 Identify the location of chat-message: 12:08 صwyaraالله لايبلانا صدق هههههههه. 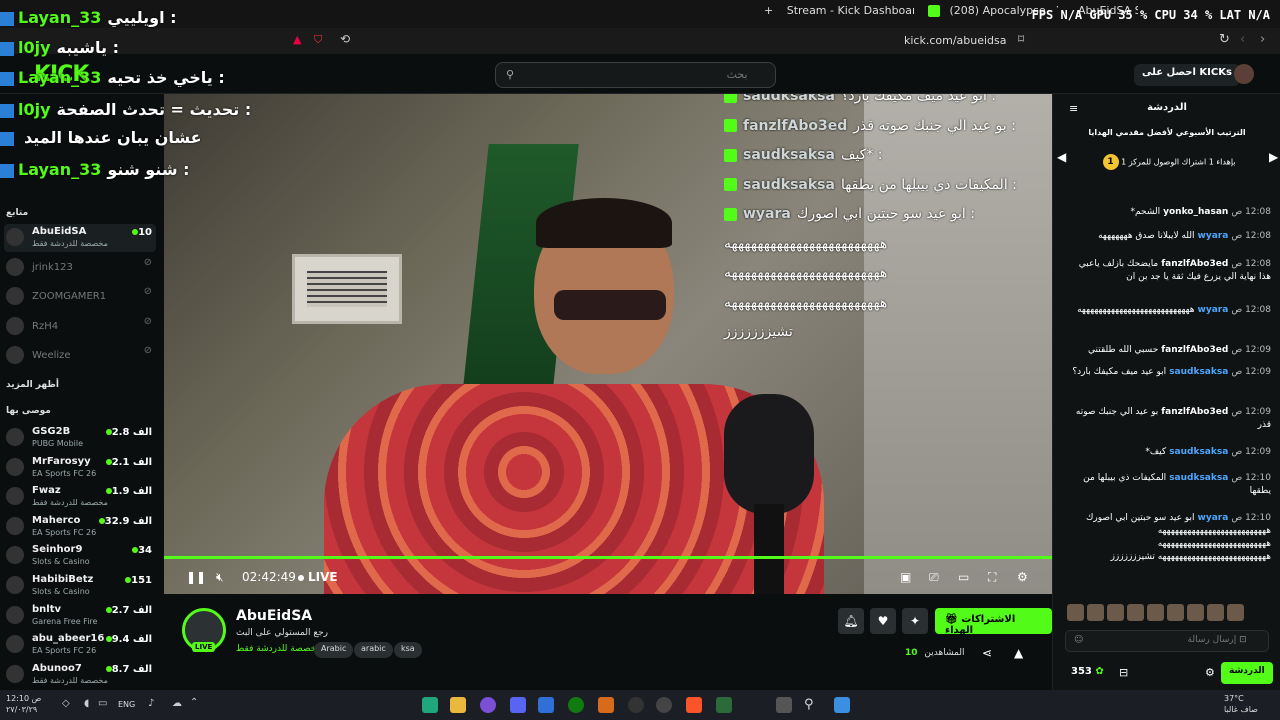
(1168, 236).